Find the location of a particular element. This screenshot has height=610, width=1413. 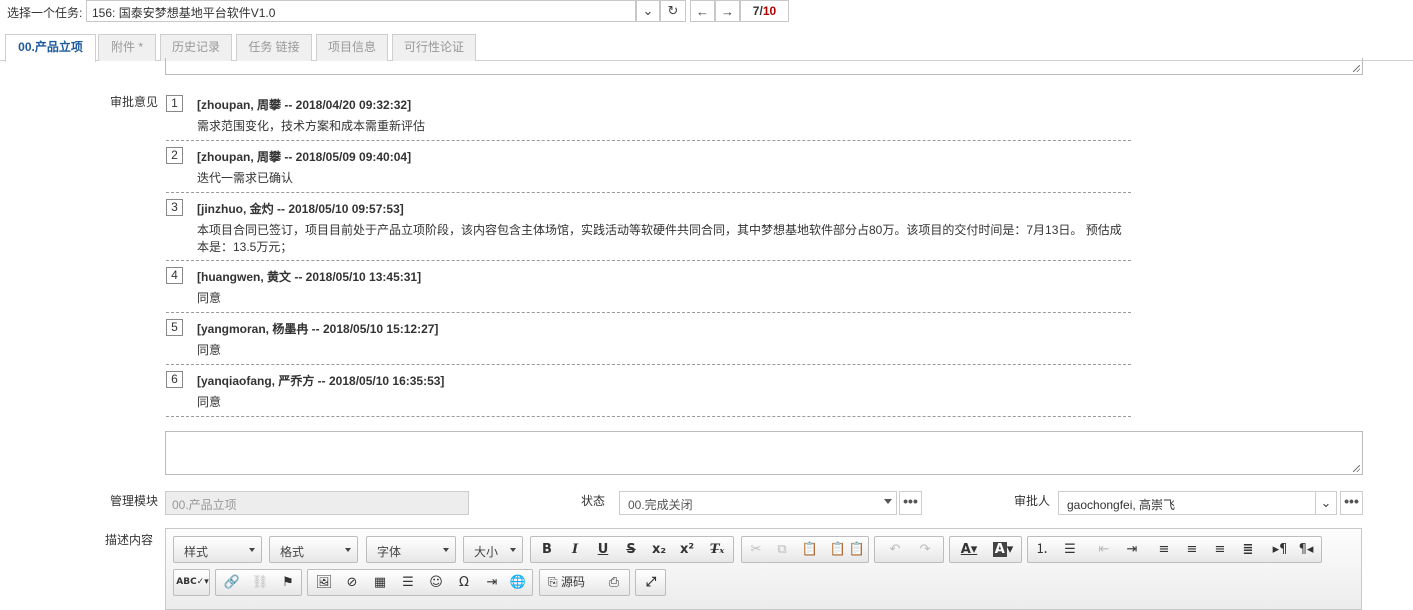

text-direction-rtl-icon: ¶◂ is located at coordinates (1306, 549).